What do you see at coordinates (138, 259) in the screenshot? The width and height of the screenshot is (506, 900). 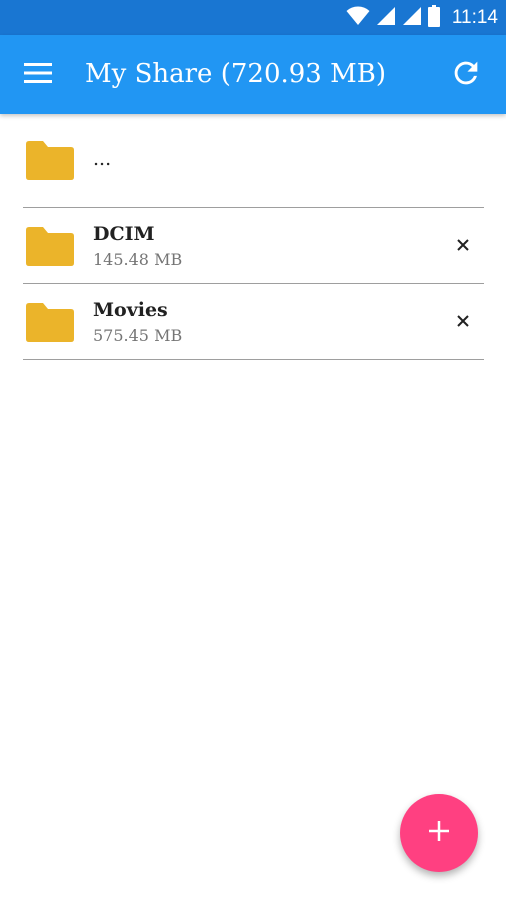 I see `item-size: 145.48 MB` at bounding box center [138, 259].